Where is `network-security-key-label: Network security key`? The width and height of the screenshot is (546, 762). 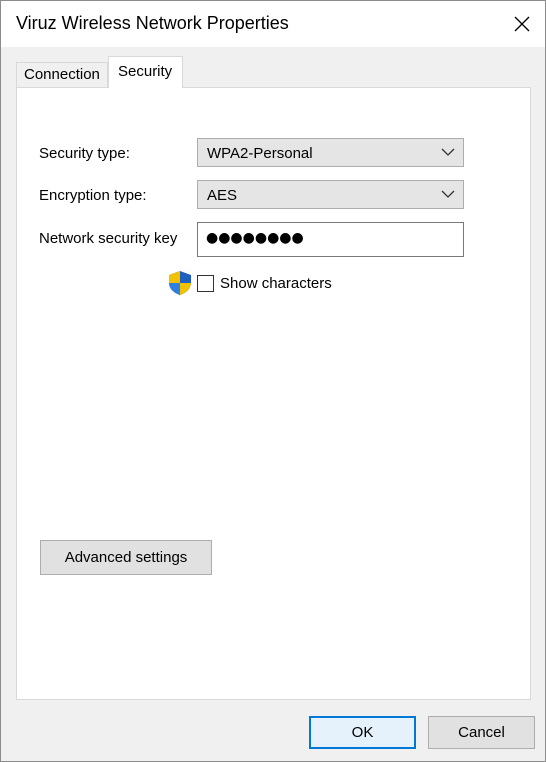
network-security-key-label: Network security key is located at coordinates (108, 238).